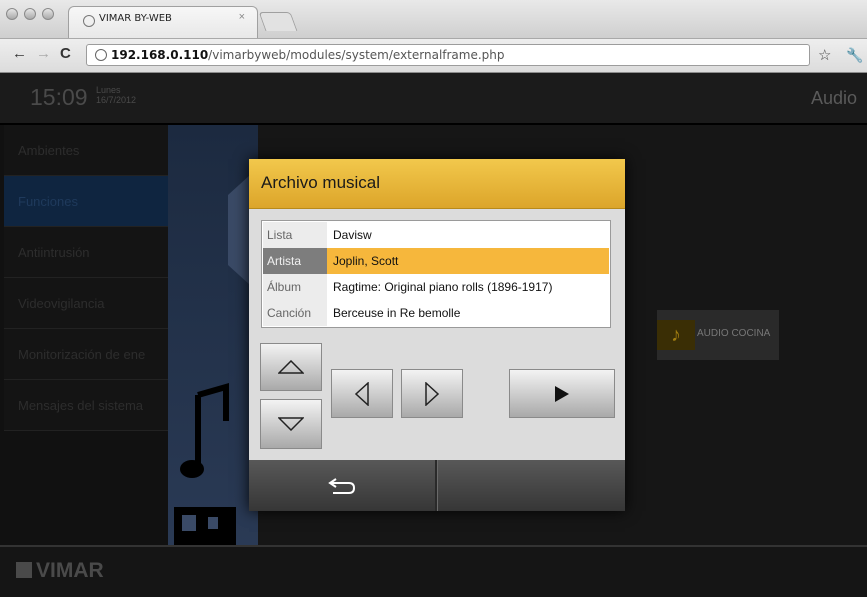 Image resolution: width=867 pixels, height=597 pixels. I want to click on info-key: Canción, so click(295, 313).